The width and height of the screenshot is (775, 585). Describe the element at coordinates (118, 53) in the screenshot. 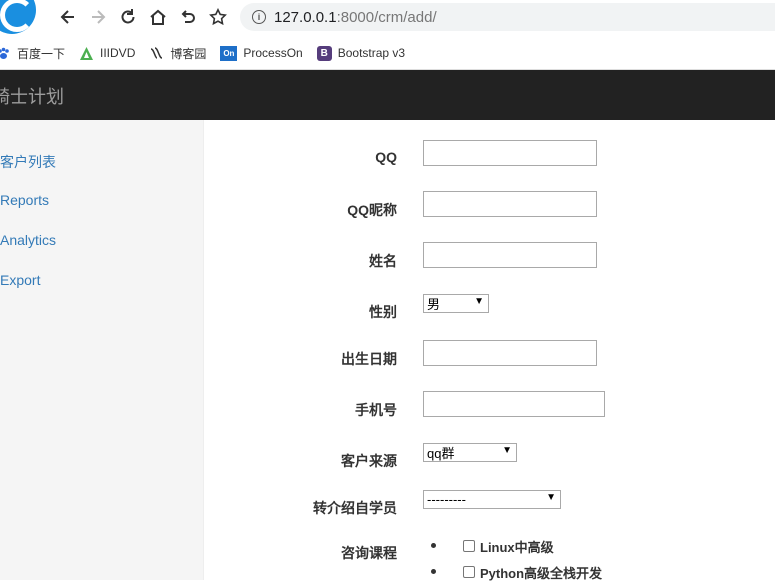

I see `bookmark-label: IIIDVD` at that location.